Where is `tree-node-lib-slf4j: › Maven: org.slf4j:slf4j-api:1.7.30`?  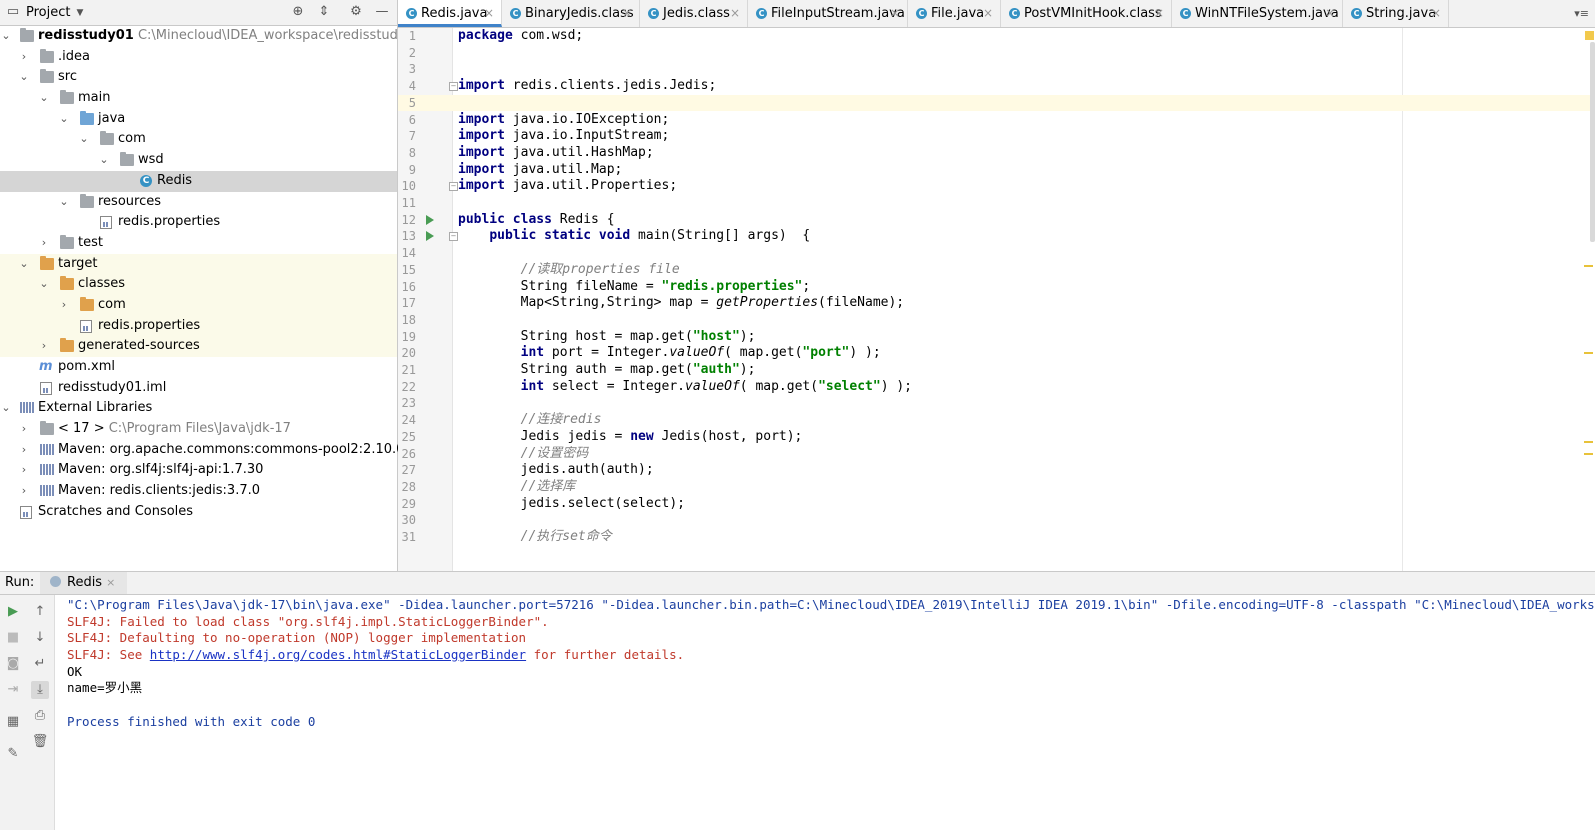 tree-node-lib-slf4j: › Maven: org.slf4j:slf4j-api:1.7.30 is located at coordinates (198, 470).